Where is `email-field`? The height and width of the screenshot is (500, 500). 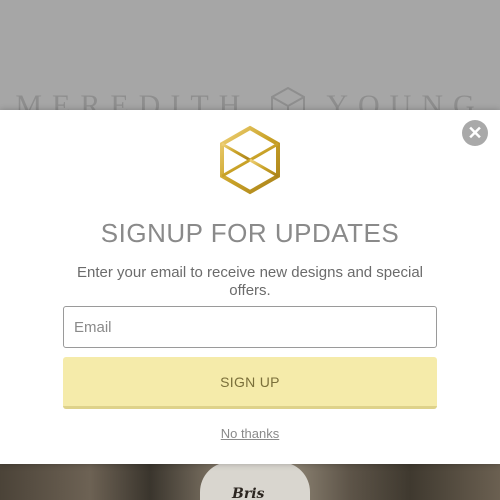 email-field is located at coordinates (250, 327).